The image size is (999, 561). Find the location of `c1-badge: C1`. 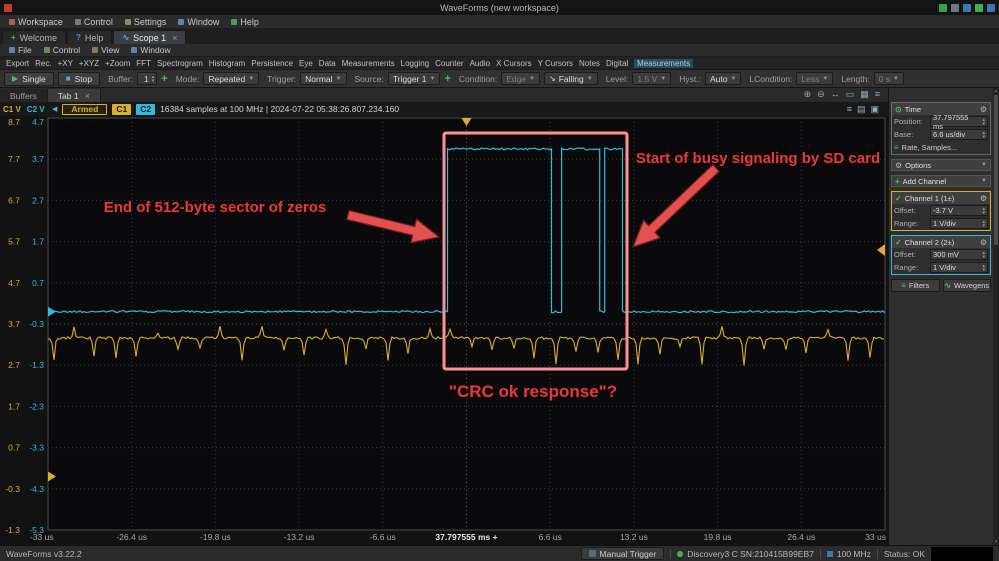

c1-badge: C1 is located at coordinates (122, 109).